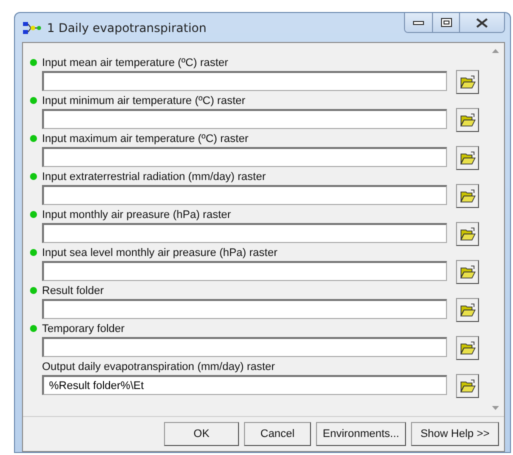 Image resolution: width=513 pixels, height=455 pixels. What do you see at coordinates (160, 253) in the screenshot?
I see `parameter-label: Input sea level monthly air preasure (hPa) raster` at bounding box center [160, 253].